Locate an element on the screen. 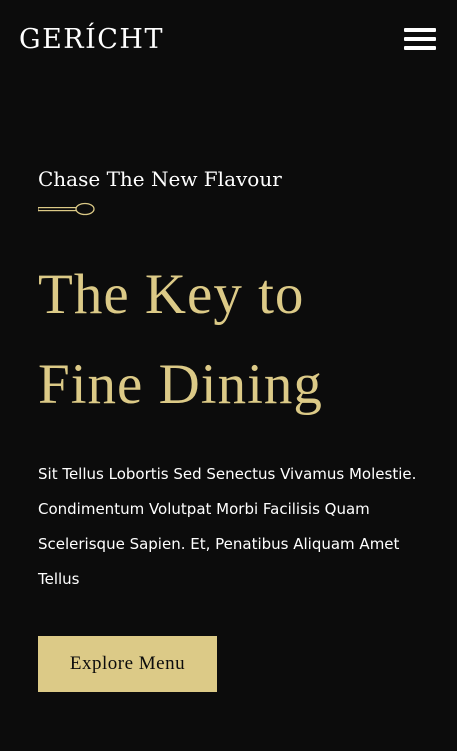 This screenshot has width=457, height=751. hamburger-menu-icon is located at coordinates (420, 40).